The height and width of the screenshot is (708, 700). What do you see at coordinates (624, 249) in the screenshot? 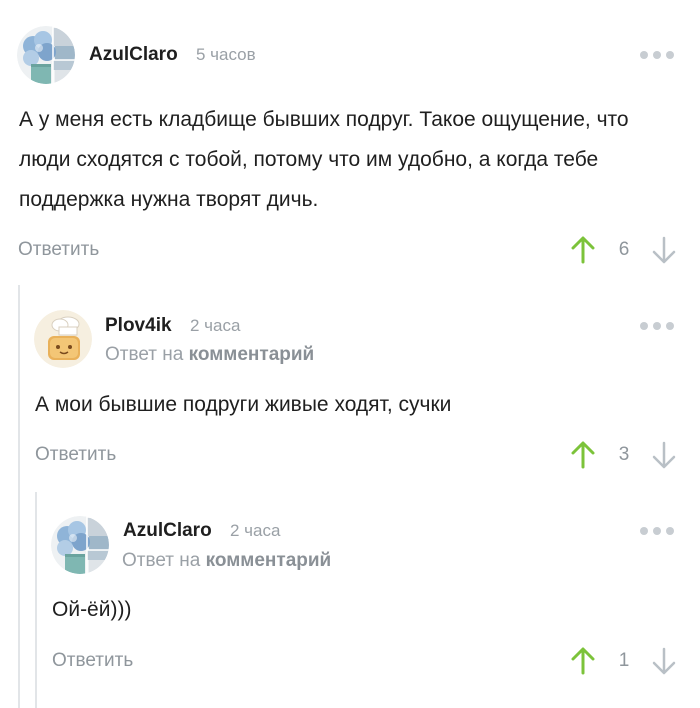
I see `vote-score: 6` at bounding box center [624, 249].